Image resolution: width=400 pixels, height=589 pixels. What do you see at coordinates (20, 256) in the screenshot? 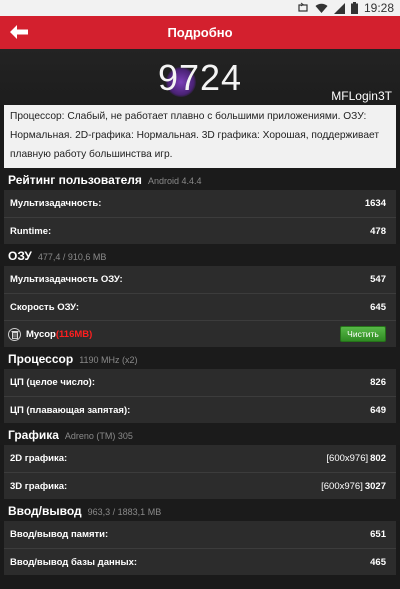
I see `section-title: ОЗУ` at bounding box center [20, 256].